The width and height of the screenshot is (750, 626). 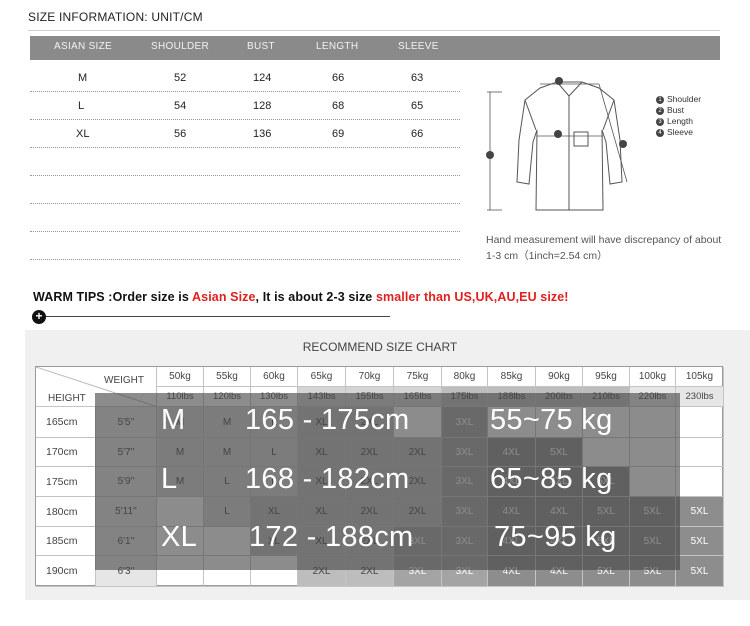 What do you see at coordinates (113, 297) in the screenshot?
I see `warm-tips-prefix: WARM TIPS :Order size is` at bounding box center [113, 297].